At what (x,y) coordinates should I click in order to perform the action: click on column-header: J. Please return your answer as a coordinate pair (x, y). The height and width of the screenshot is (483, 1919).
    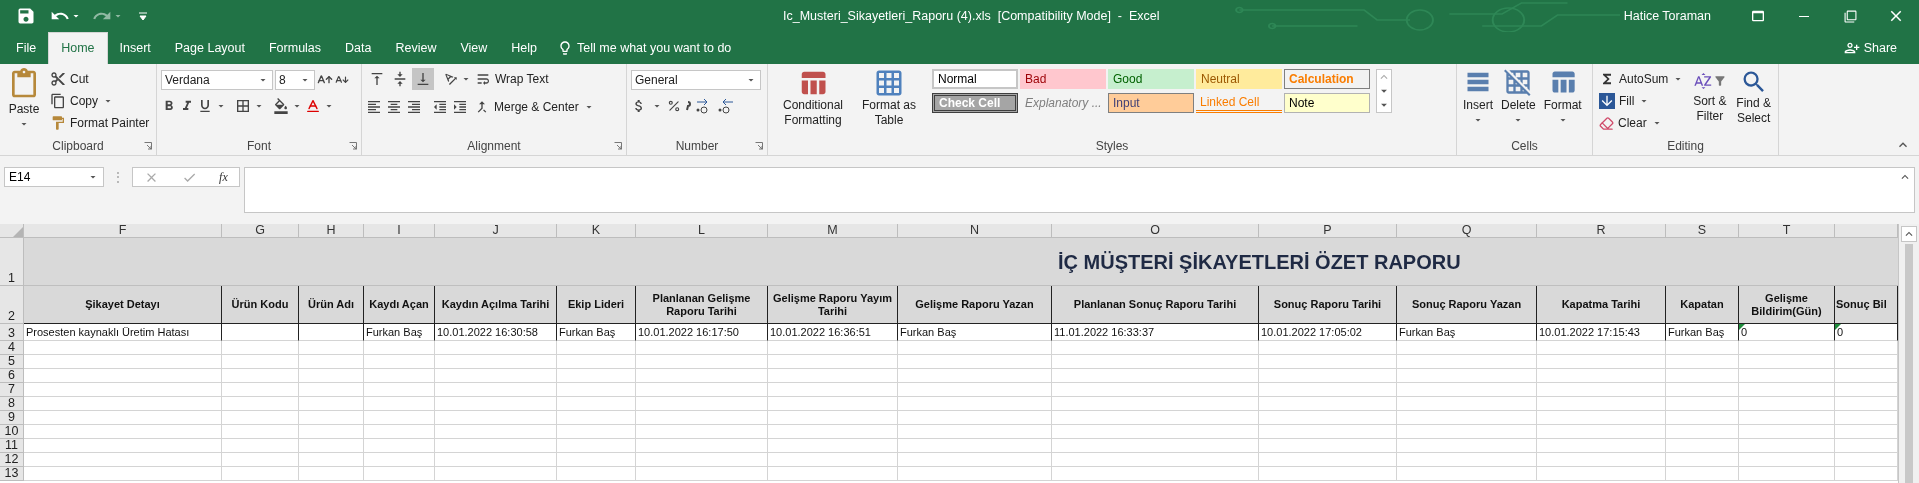
    Looking at the image, I should click on (496, 231).